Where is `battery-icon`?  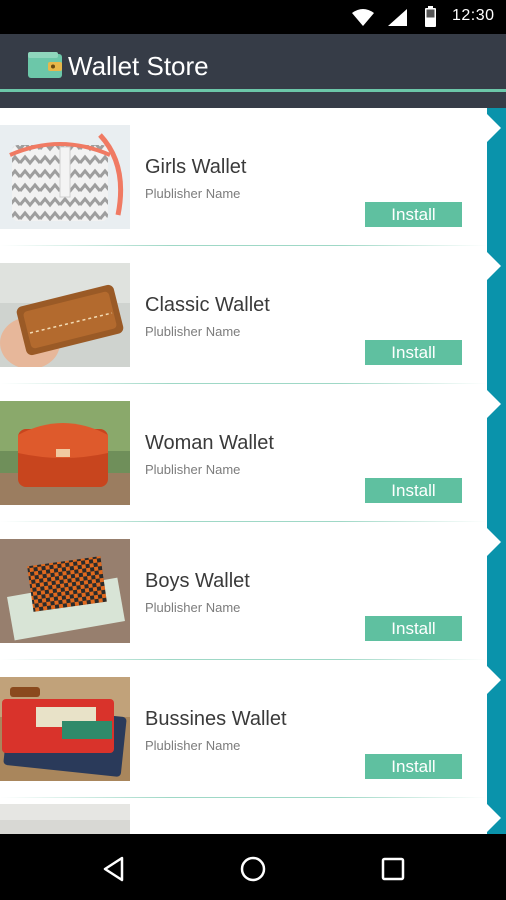 battery-icon is located at coordinates (430, 19).